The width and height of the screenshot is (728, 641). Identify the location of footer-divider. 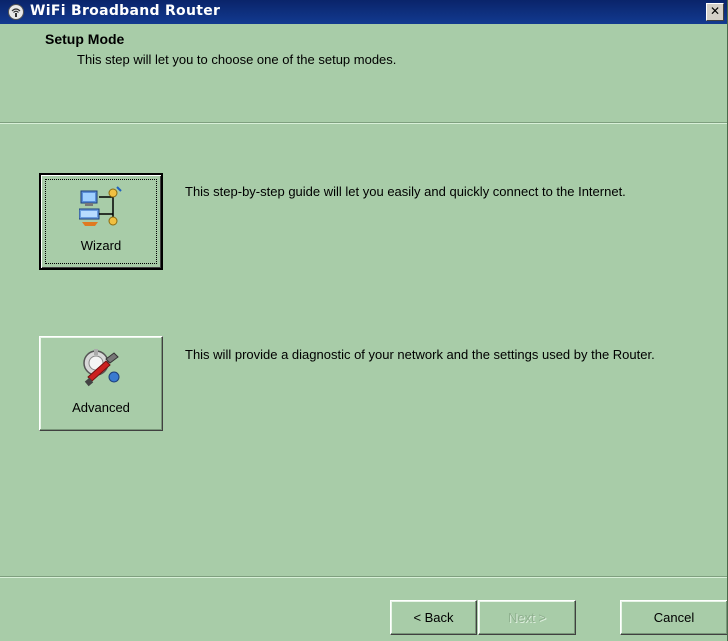
(363, 577).